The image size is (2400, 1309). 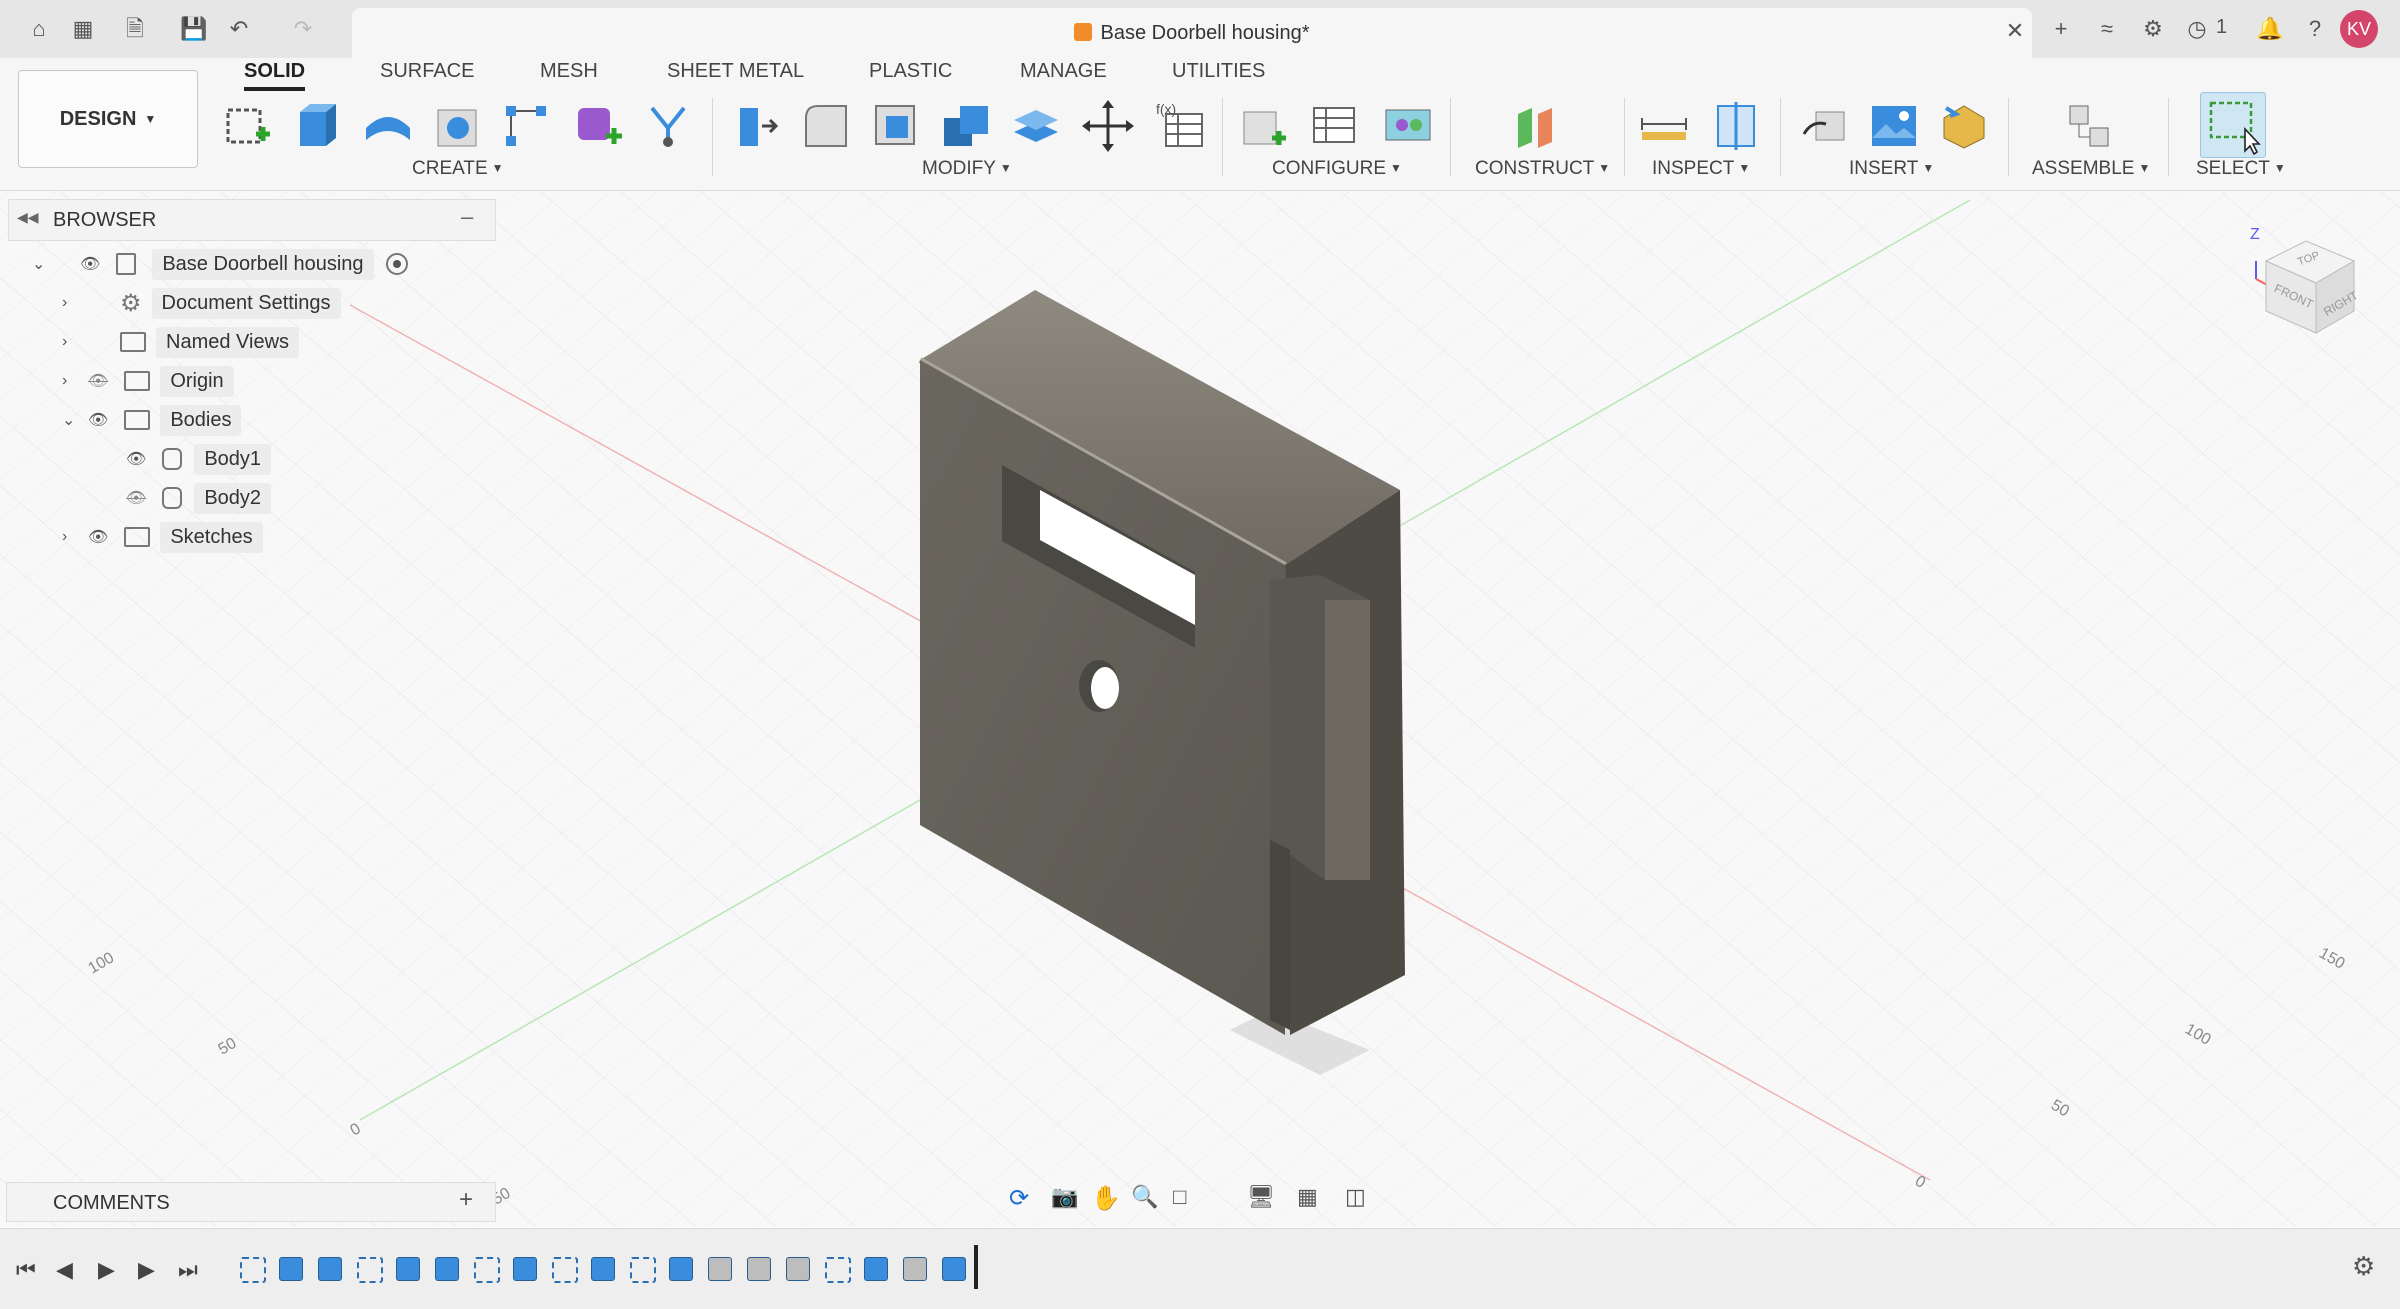 What do you see at coordinates (2091, 169) in the screenshot?
I see `assemble-menu: ASSEMBLE ▼` at bounding box center [2091, 169].